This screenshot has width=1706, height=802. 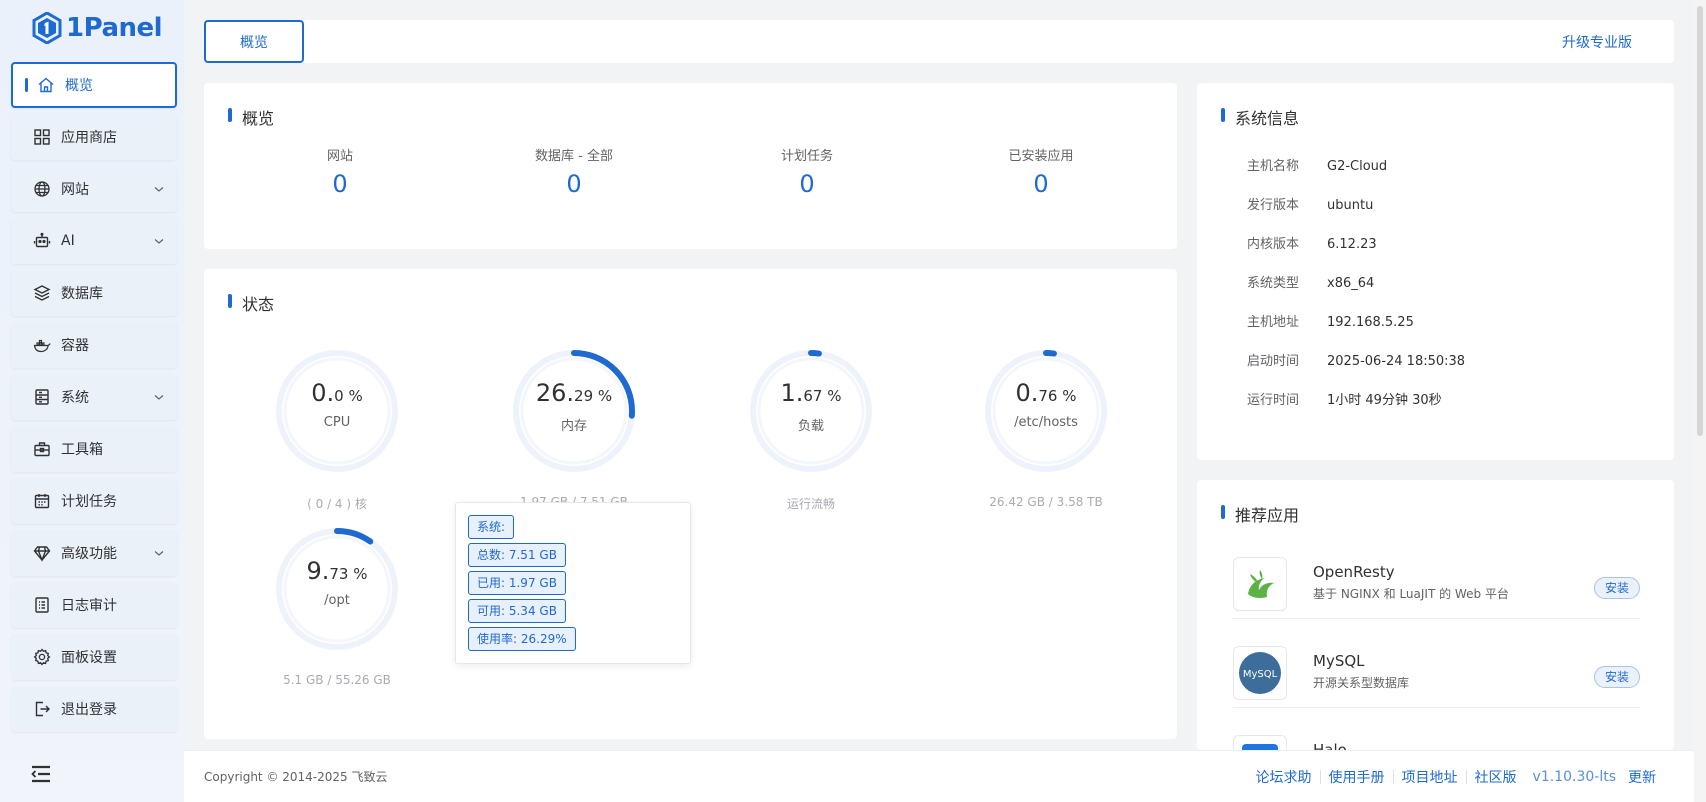 I want to click on gear-icon, so click(x=42, y=657).